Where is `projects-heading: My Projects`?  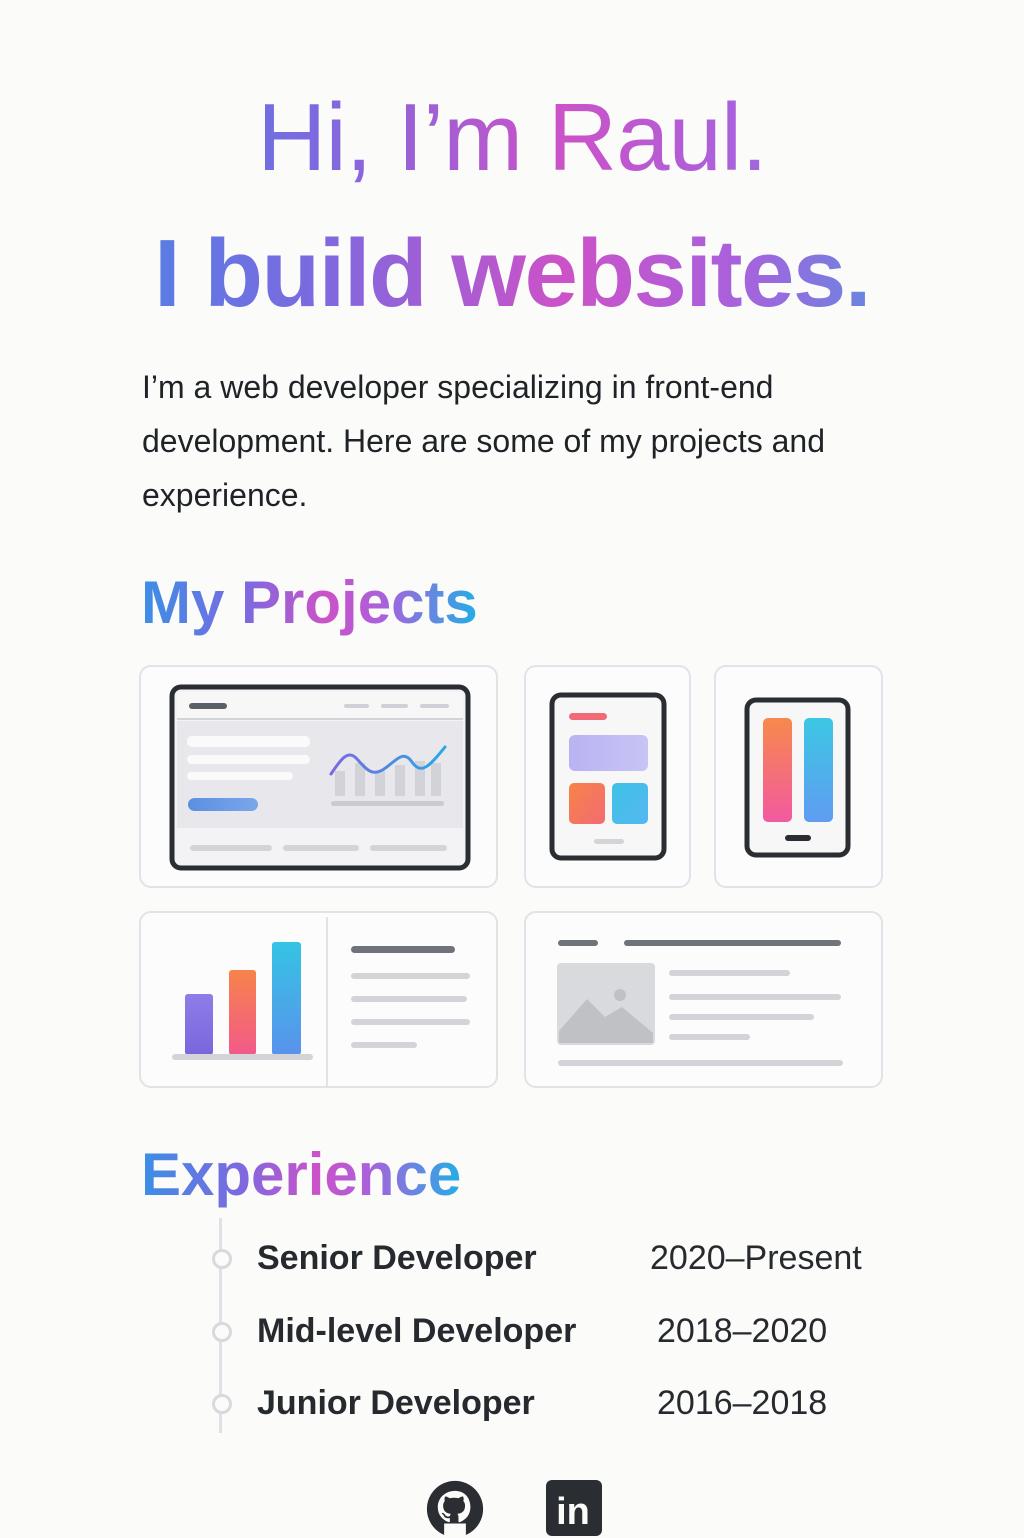
projects-heading: My Projects is located at coordinates (309, 603).